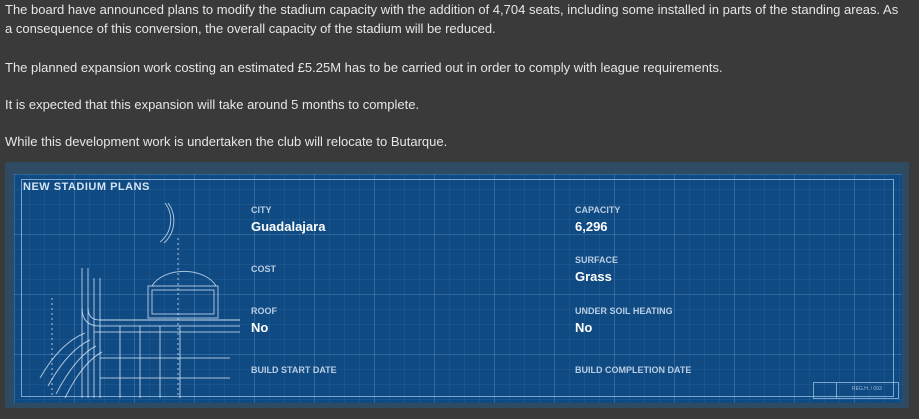  Describe the element at coordinates (261, 210) in the screenshot. I see `city-label: CITY` at that location.